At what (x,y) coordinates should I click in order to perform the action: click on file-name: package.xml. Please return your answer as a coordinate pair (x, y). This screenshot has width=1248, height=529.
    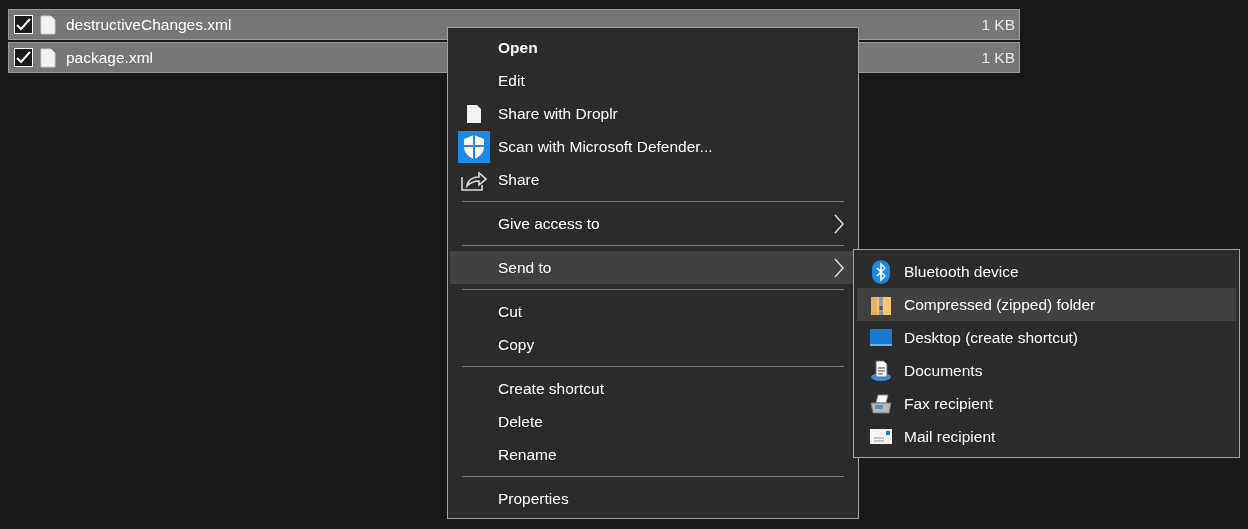
    Looking at the image, I should click on (110, 57).